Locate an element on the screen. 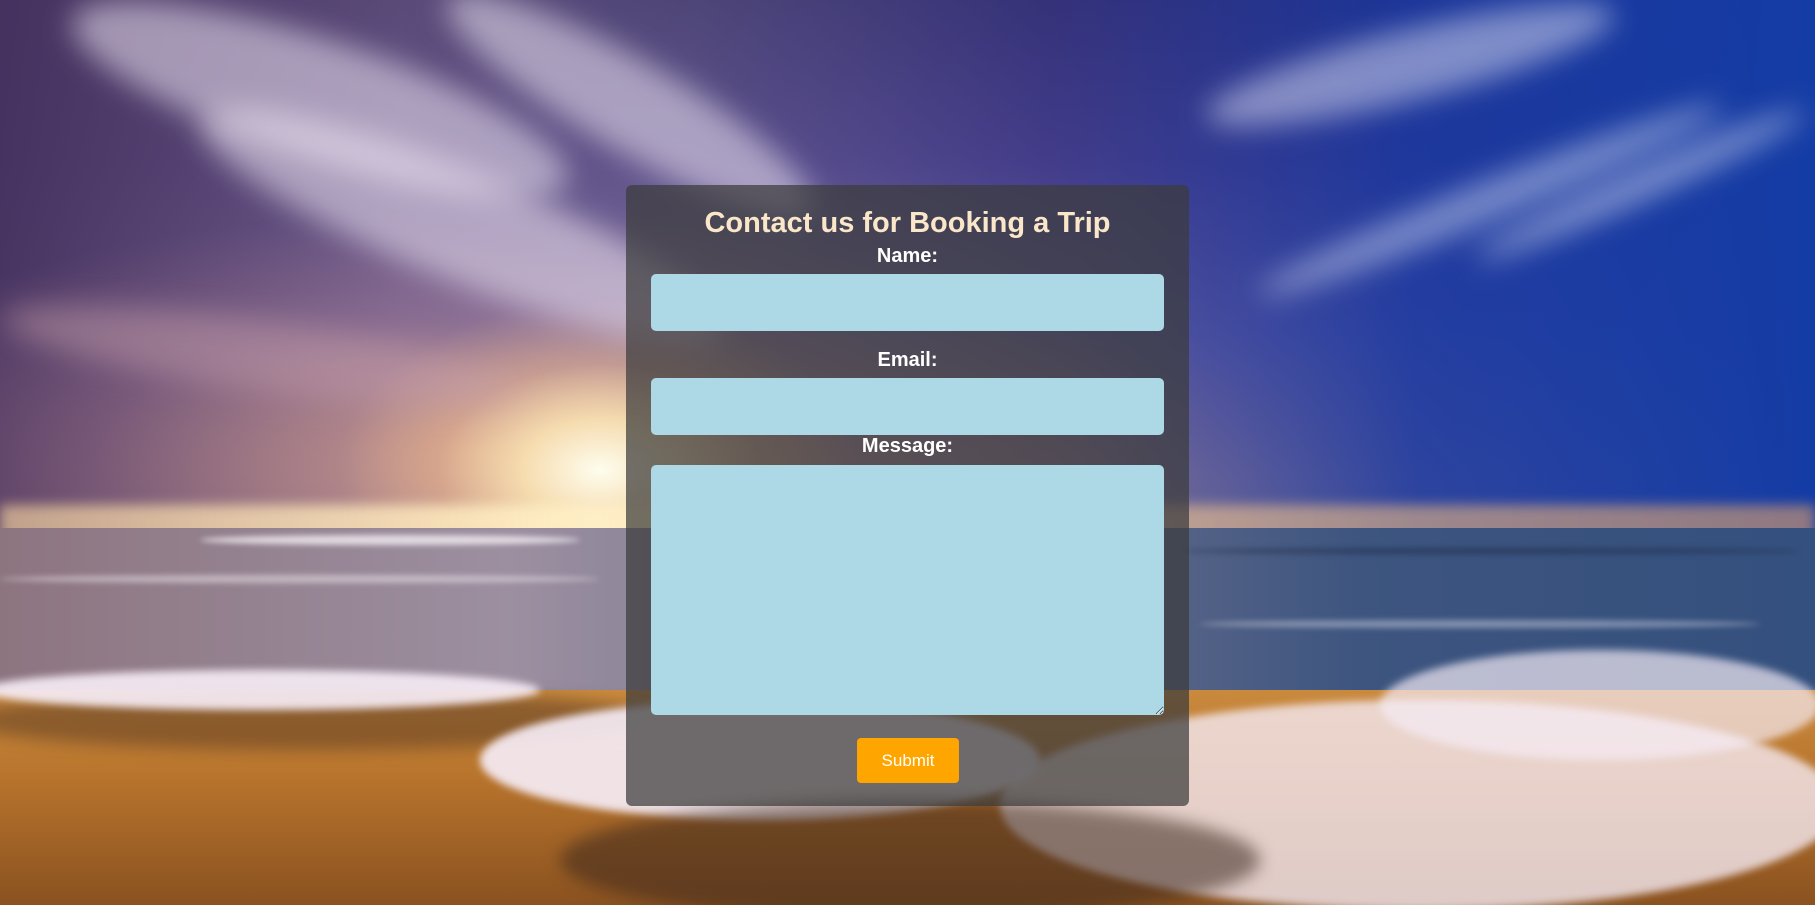 Image resolution: width=1815 pixels, height=905 pixels. message-label: Message: is located at coordinates (907, 446).